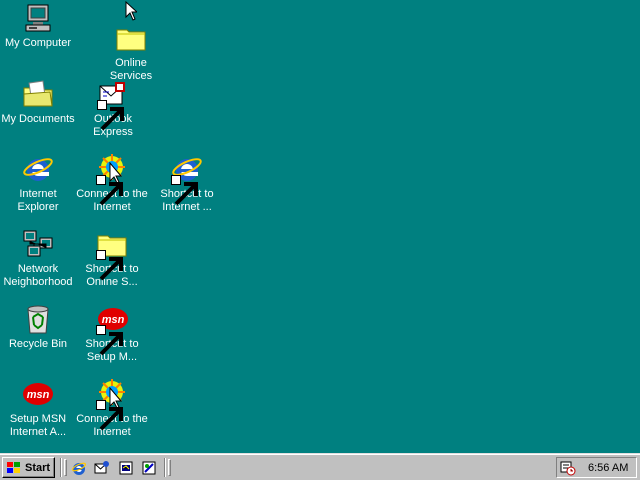 This screenshot has height=480, width=640. I want to click on my-computer-shortcut: My Computer, so click(38, 26).